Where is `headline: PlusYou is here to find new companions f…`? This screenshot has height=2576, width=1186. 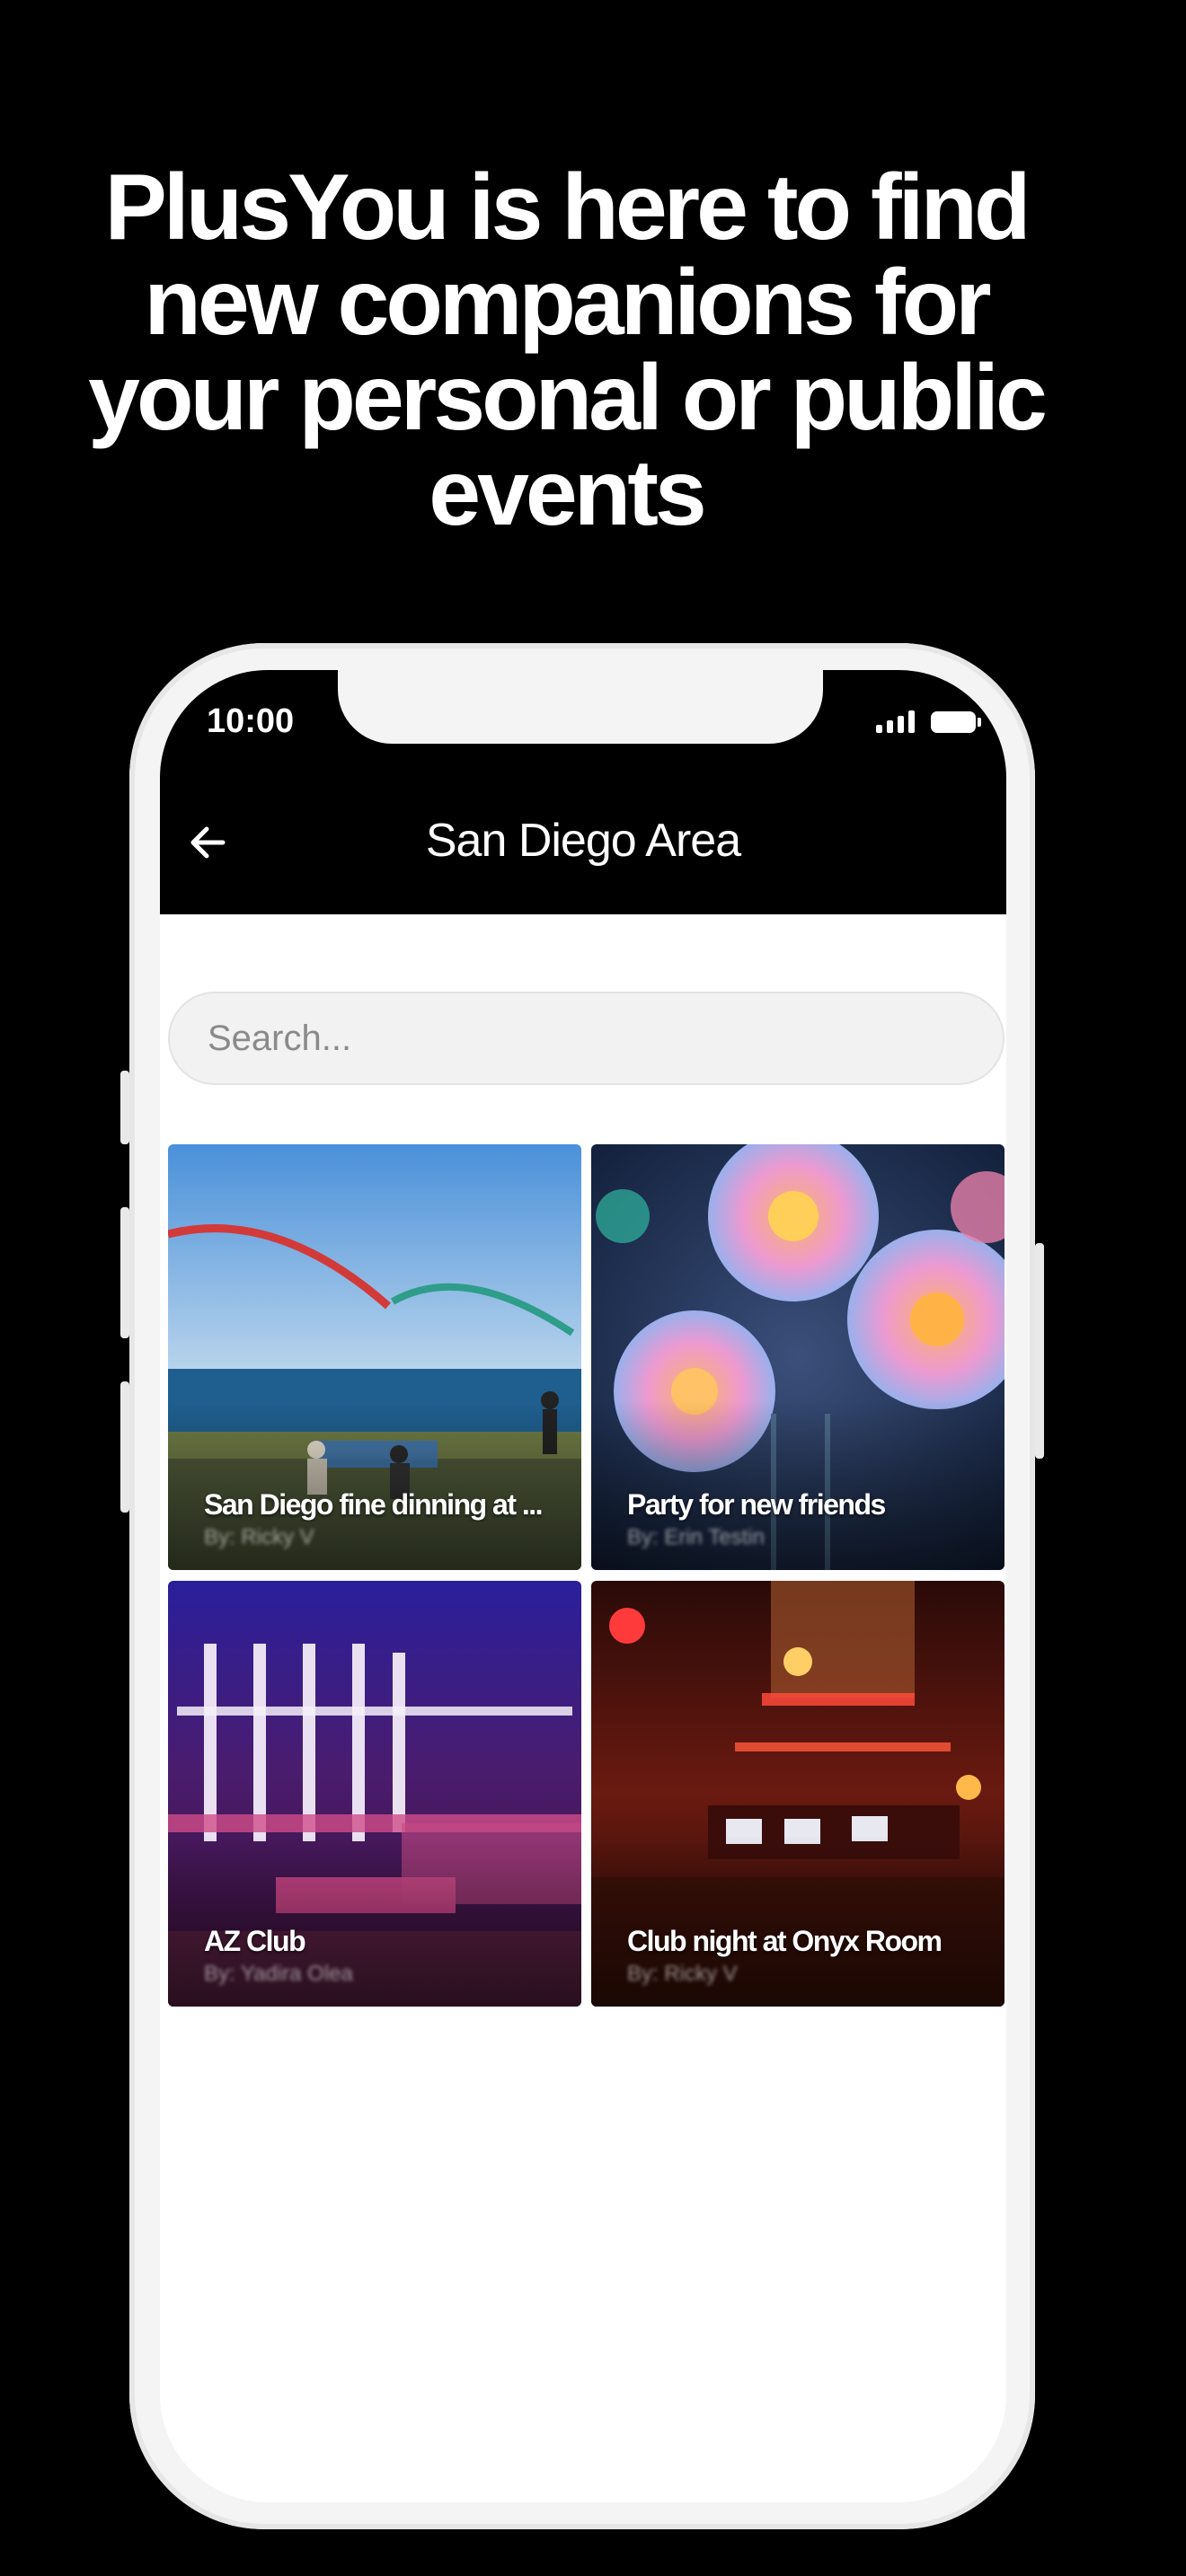
headline: PlusYou is here to find new companions f… is located at coordinates (568, 350).